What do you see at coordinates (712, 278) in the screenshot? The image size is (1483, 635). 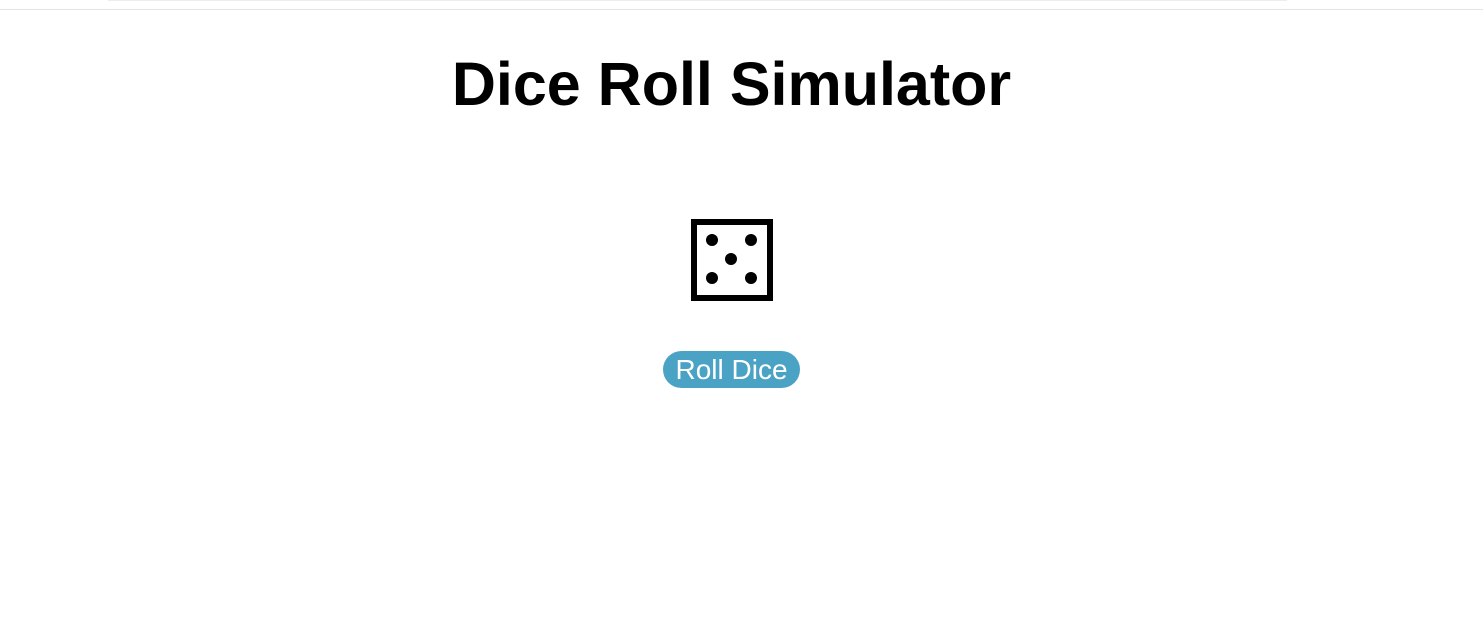 I see `die-pip-bottom-left` at bounding box center [712, 278].